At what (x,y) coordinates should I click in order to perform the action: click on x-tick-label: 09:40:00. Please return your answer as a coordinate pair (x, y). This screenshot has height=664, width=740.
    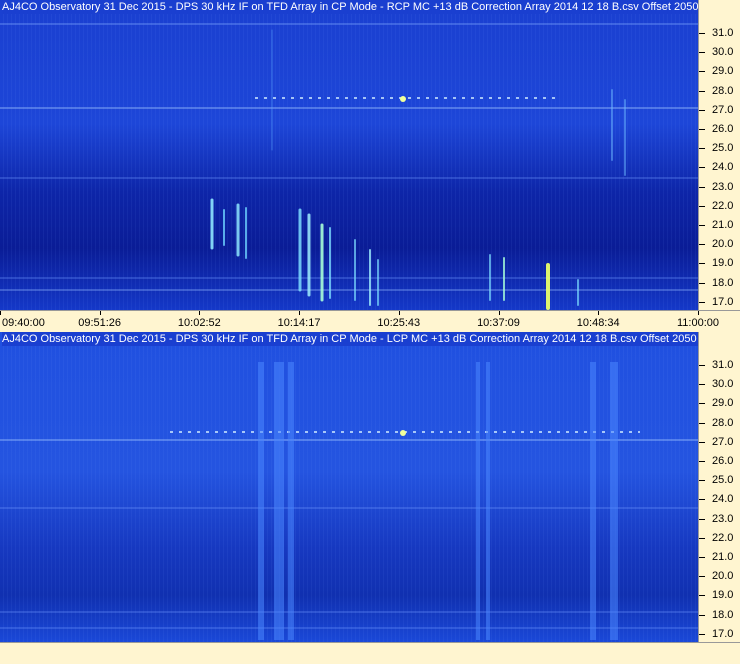
    Looking at the image, I should click on (23, 323).